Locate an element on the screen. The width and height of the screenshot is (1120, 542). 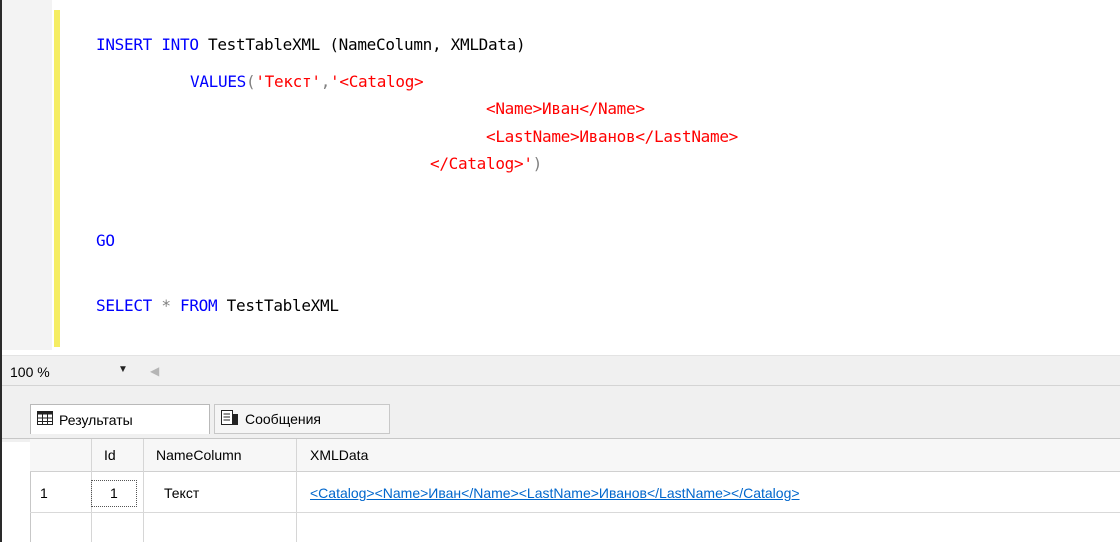
code-line-6: GO is located at coordinates (105, 241).